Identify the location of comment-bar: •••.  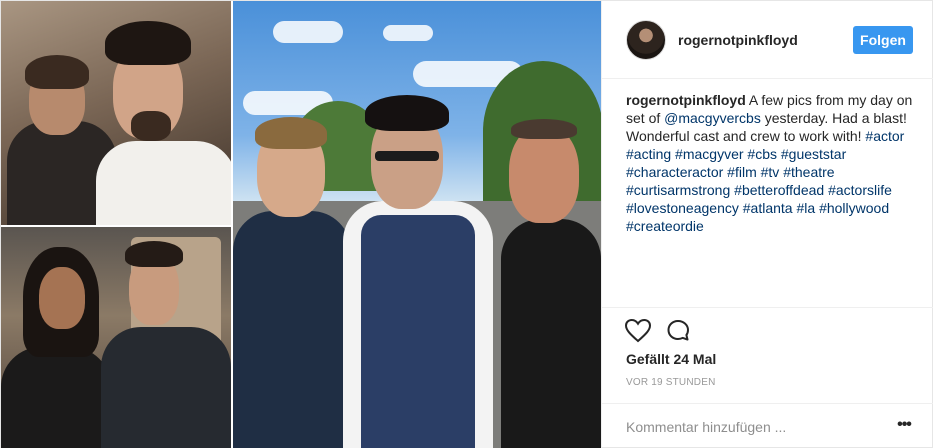
(767, 425).